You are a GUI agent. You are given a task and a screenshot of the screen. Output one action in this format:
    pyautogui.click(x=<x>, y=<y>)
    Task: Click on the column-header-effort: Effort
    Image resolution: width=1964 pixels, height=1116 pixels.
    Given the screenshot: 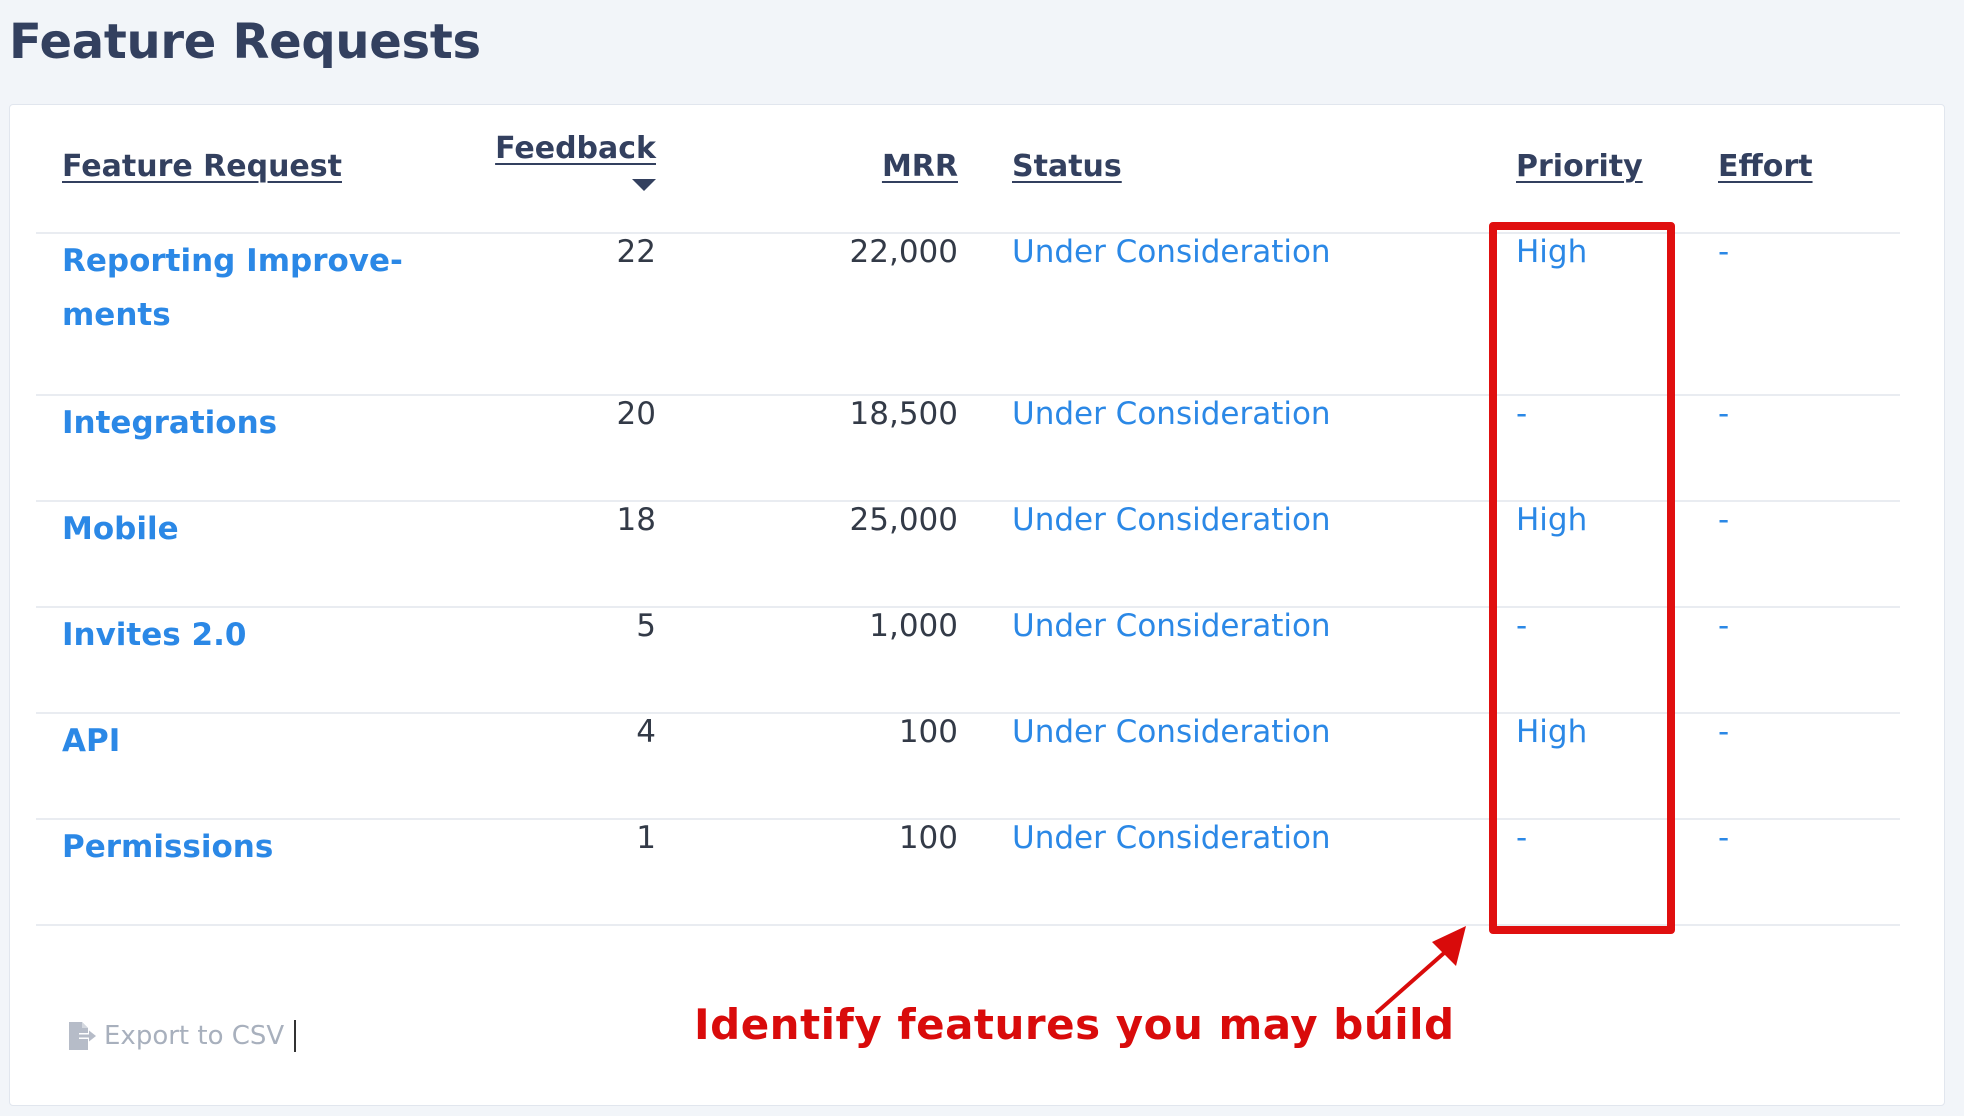 What is the action you would take?
    pyautogui.click(x=1809, y=172)
    